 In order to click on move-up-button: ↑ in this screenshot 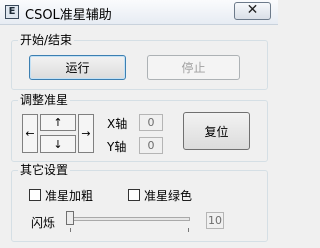, I will do `click(58, 122)`.